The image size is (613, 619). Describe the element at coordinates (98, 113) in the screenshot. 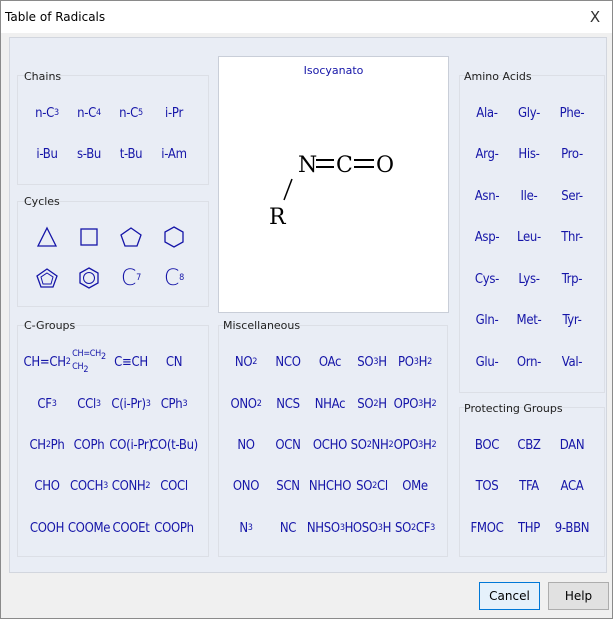

I see `chain-n-c4-sub: 4` at that location.